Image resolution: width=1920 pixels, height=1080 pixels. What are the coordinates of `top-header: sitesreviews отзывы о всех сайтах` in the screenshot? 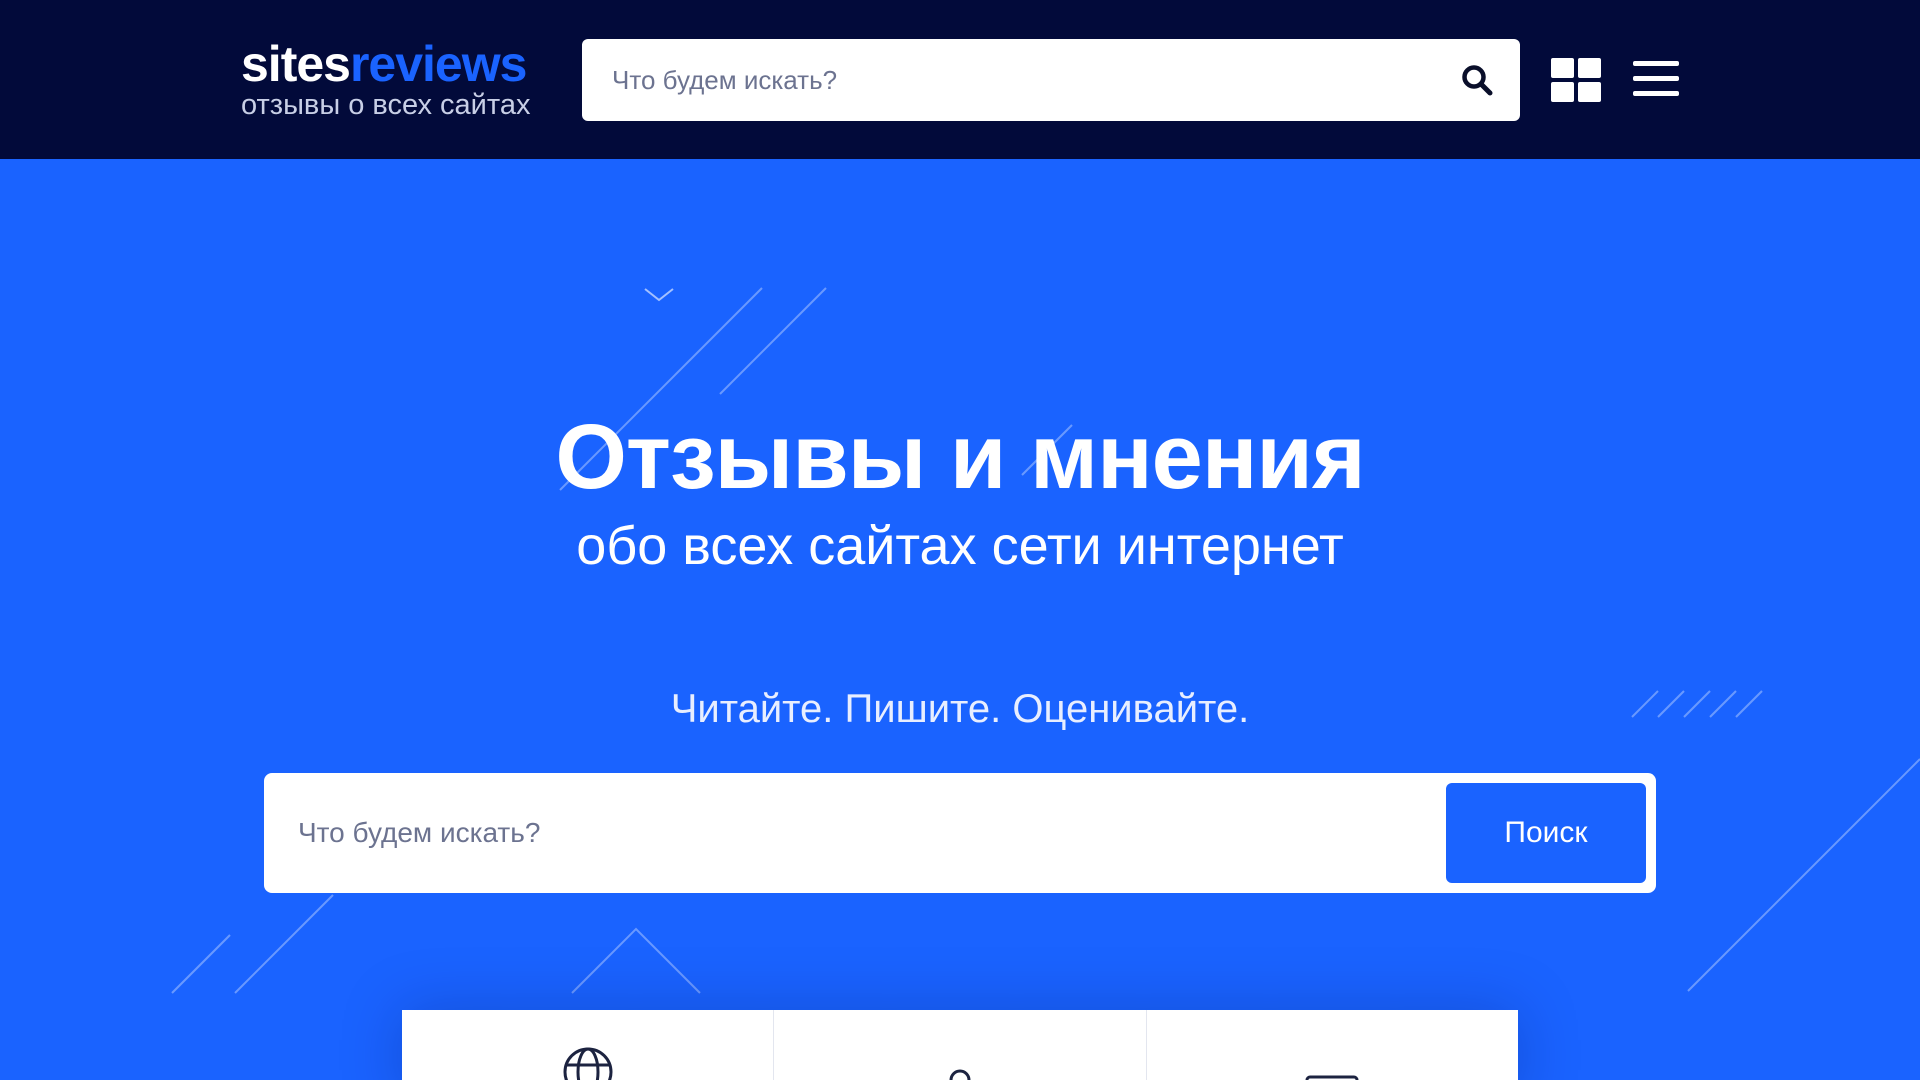 It's located at (960, 79).